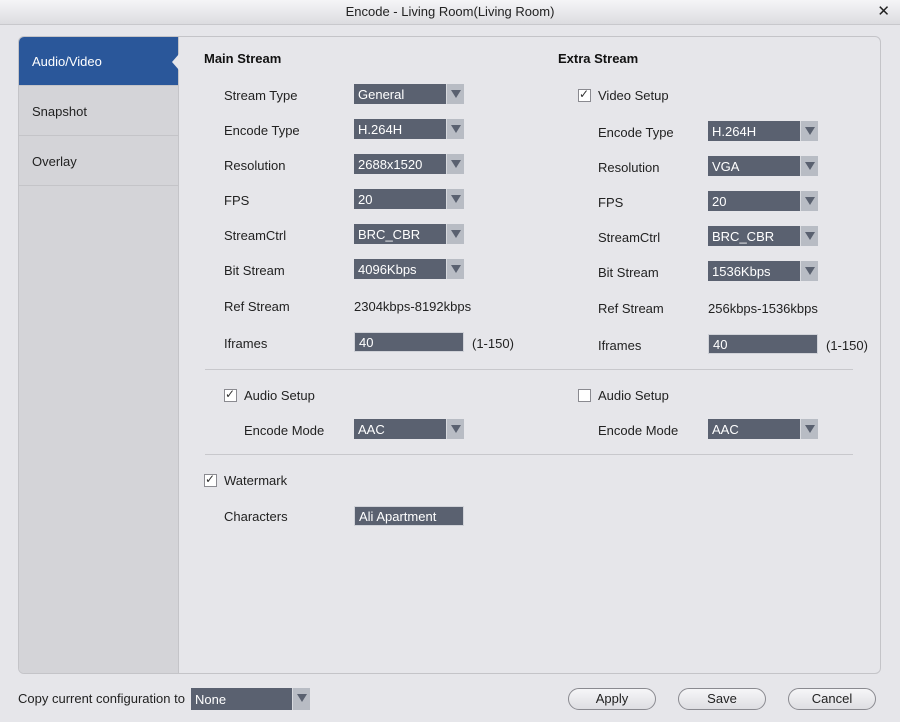  I want to click on main-stream-type-label: Stream Type, so click(261, 95).